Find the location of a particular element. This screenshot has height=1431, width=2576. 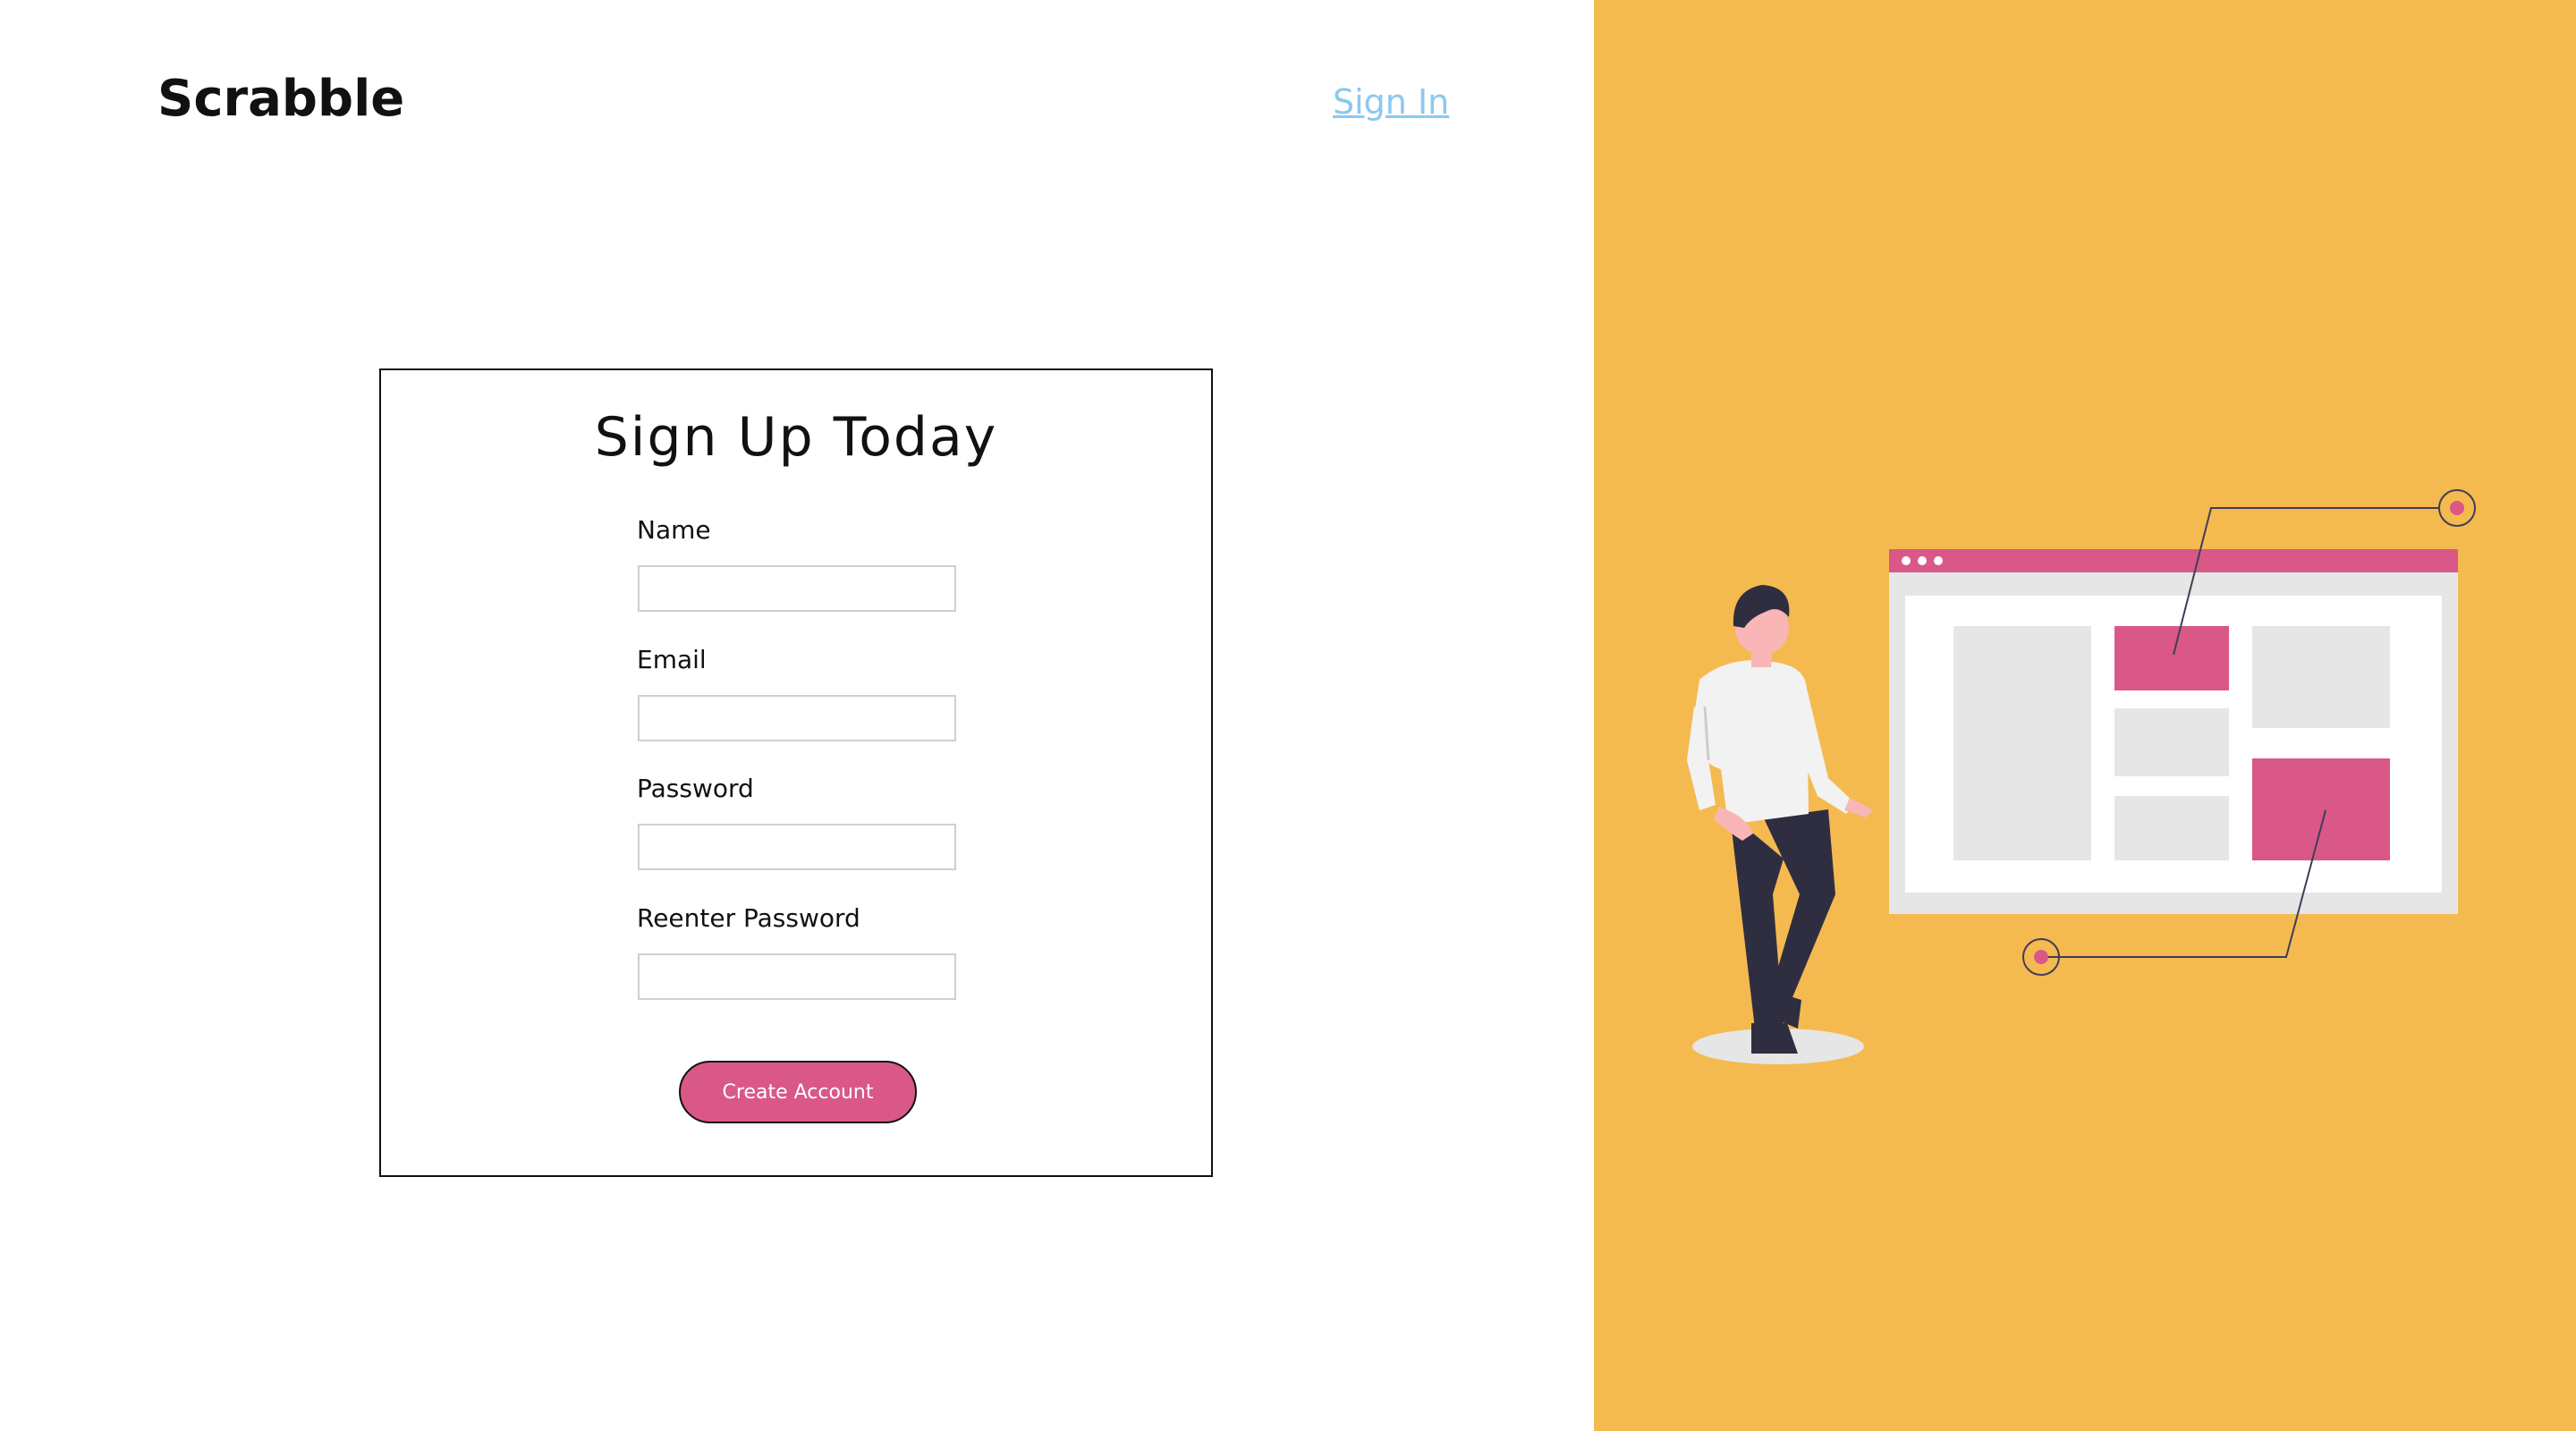

name-label: Name is located at coordinates (674, 530).